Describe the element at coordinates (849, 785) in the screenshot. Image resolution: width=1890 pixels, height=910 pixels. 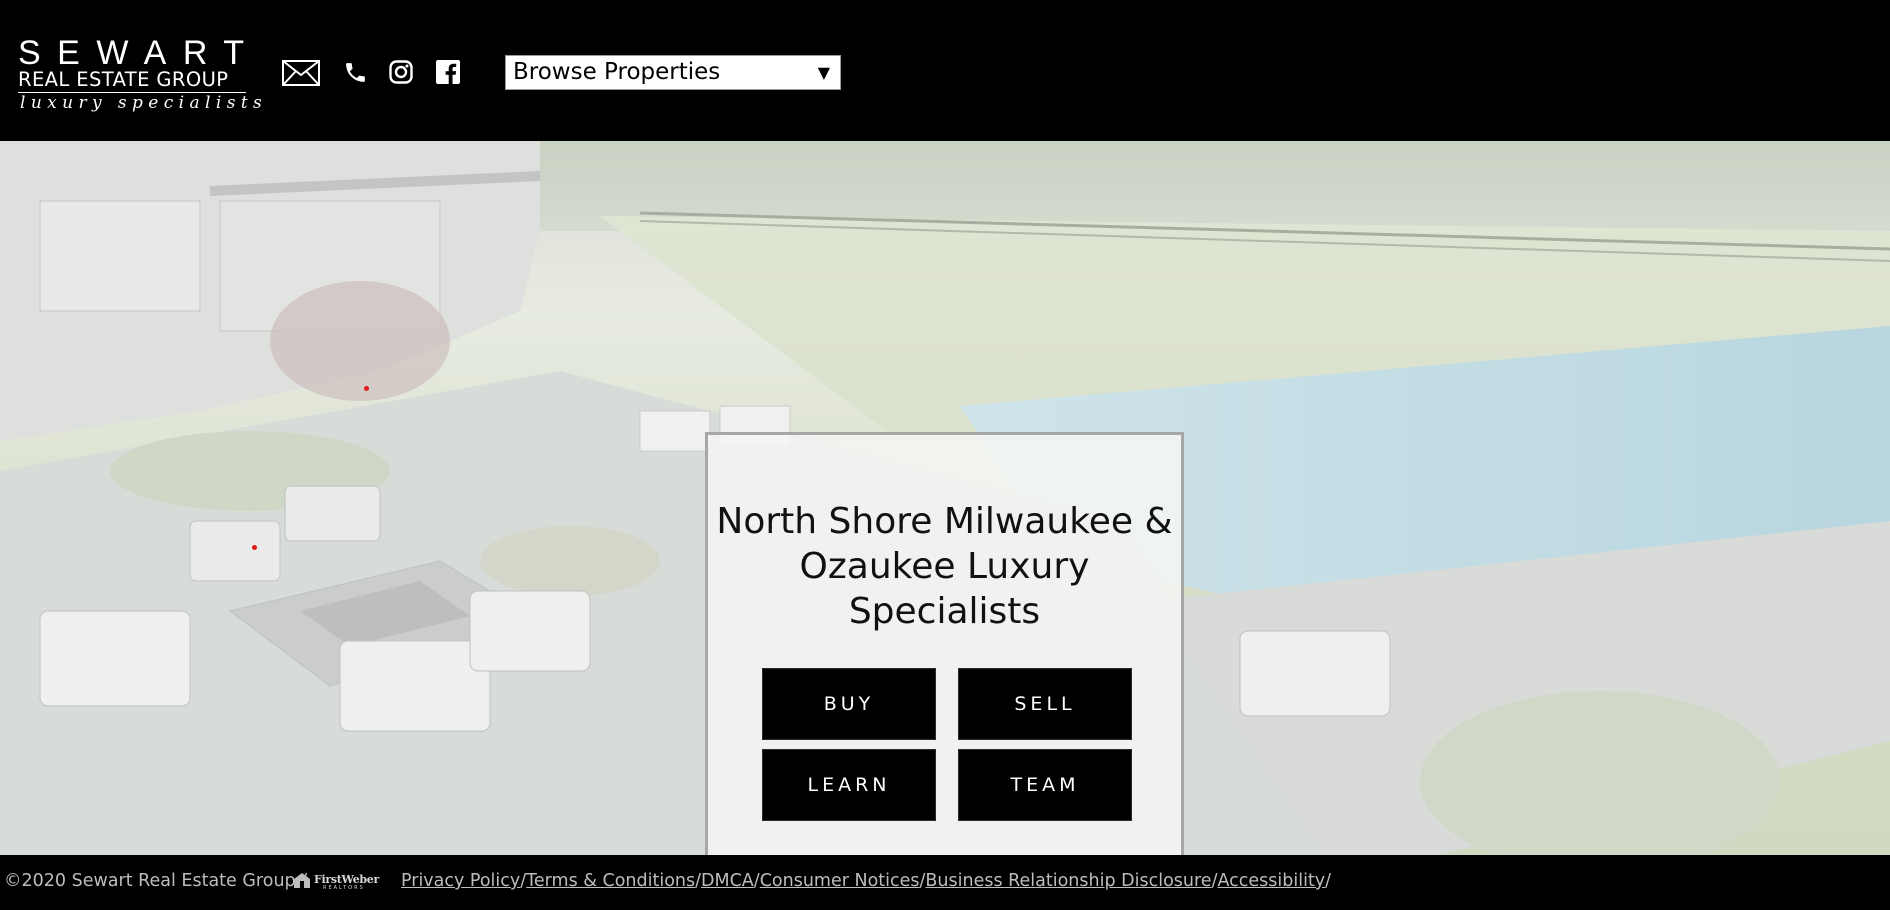
I see `learn-button: LEARN` at that location.